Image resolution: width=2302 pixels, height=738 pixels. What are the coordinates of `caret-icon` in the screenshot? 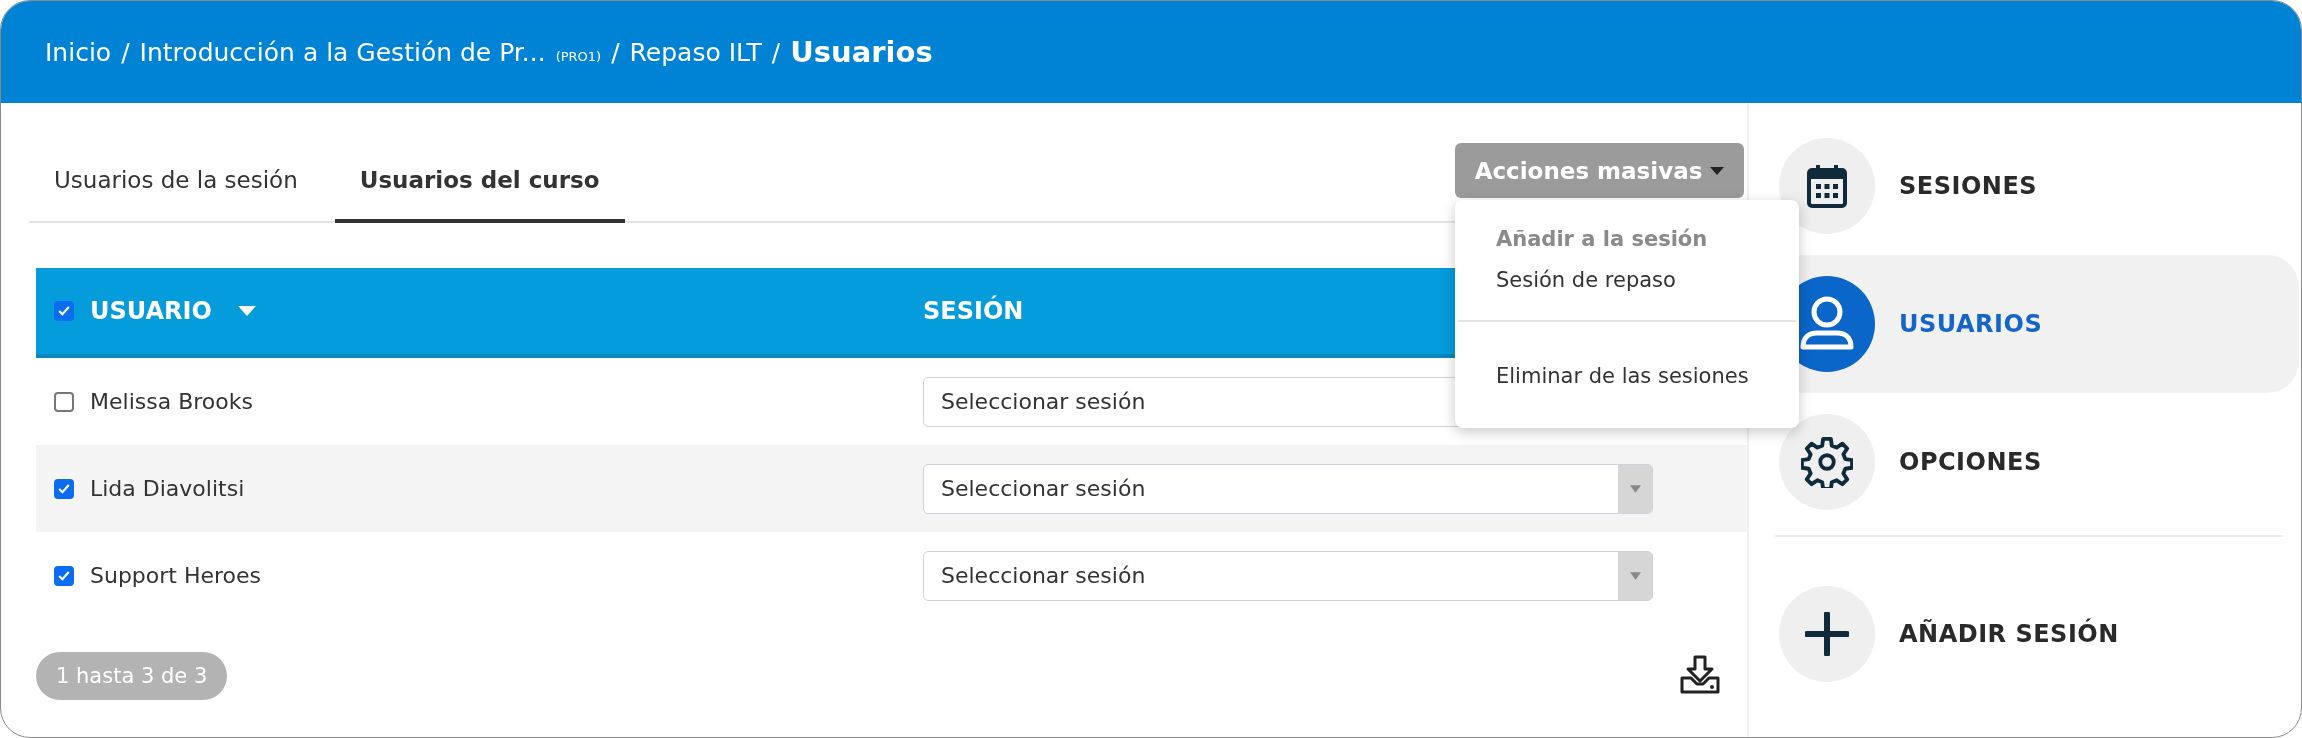 It's located at (1717, 170).